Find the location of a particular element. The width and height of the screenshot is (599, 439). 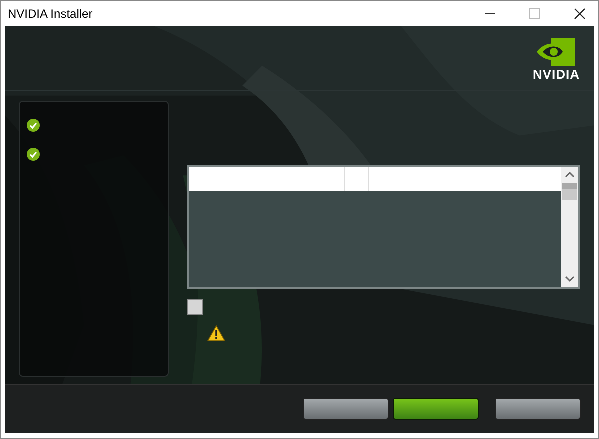

scroll-thumb is located at coordinates (569, 191).